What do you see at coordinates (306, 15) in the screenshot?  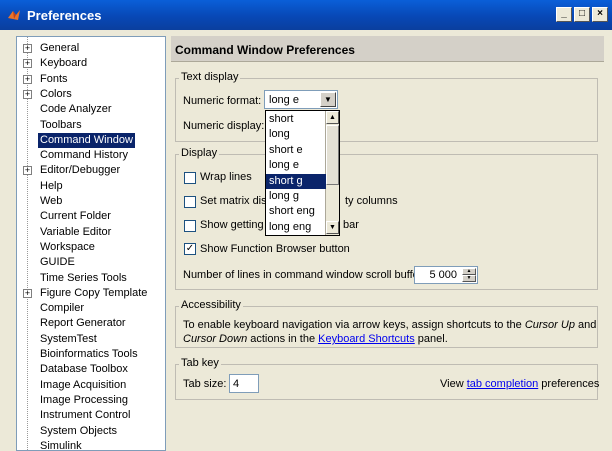 I see `title-bar: Preferences _ □ ×` at bounding box center [306, 15].